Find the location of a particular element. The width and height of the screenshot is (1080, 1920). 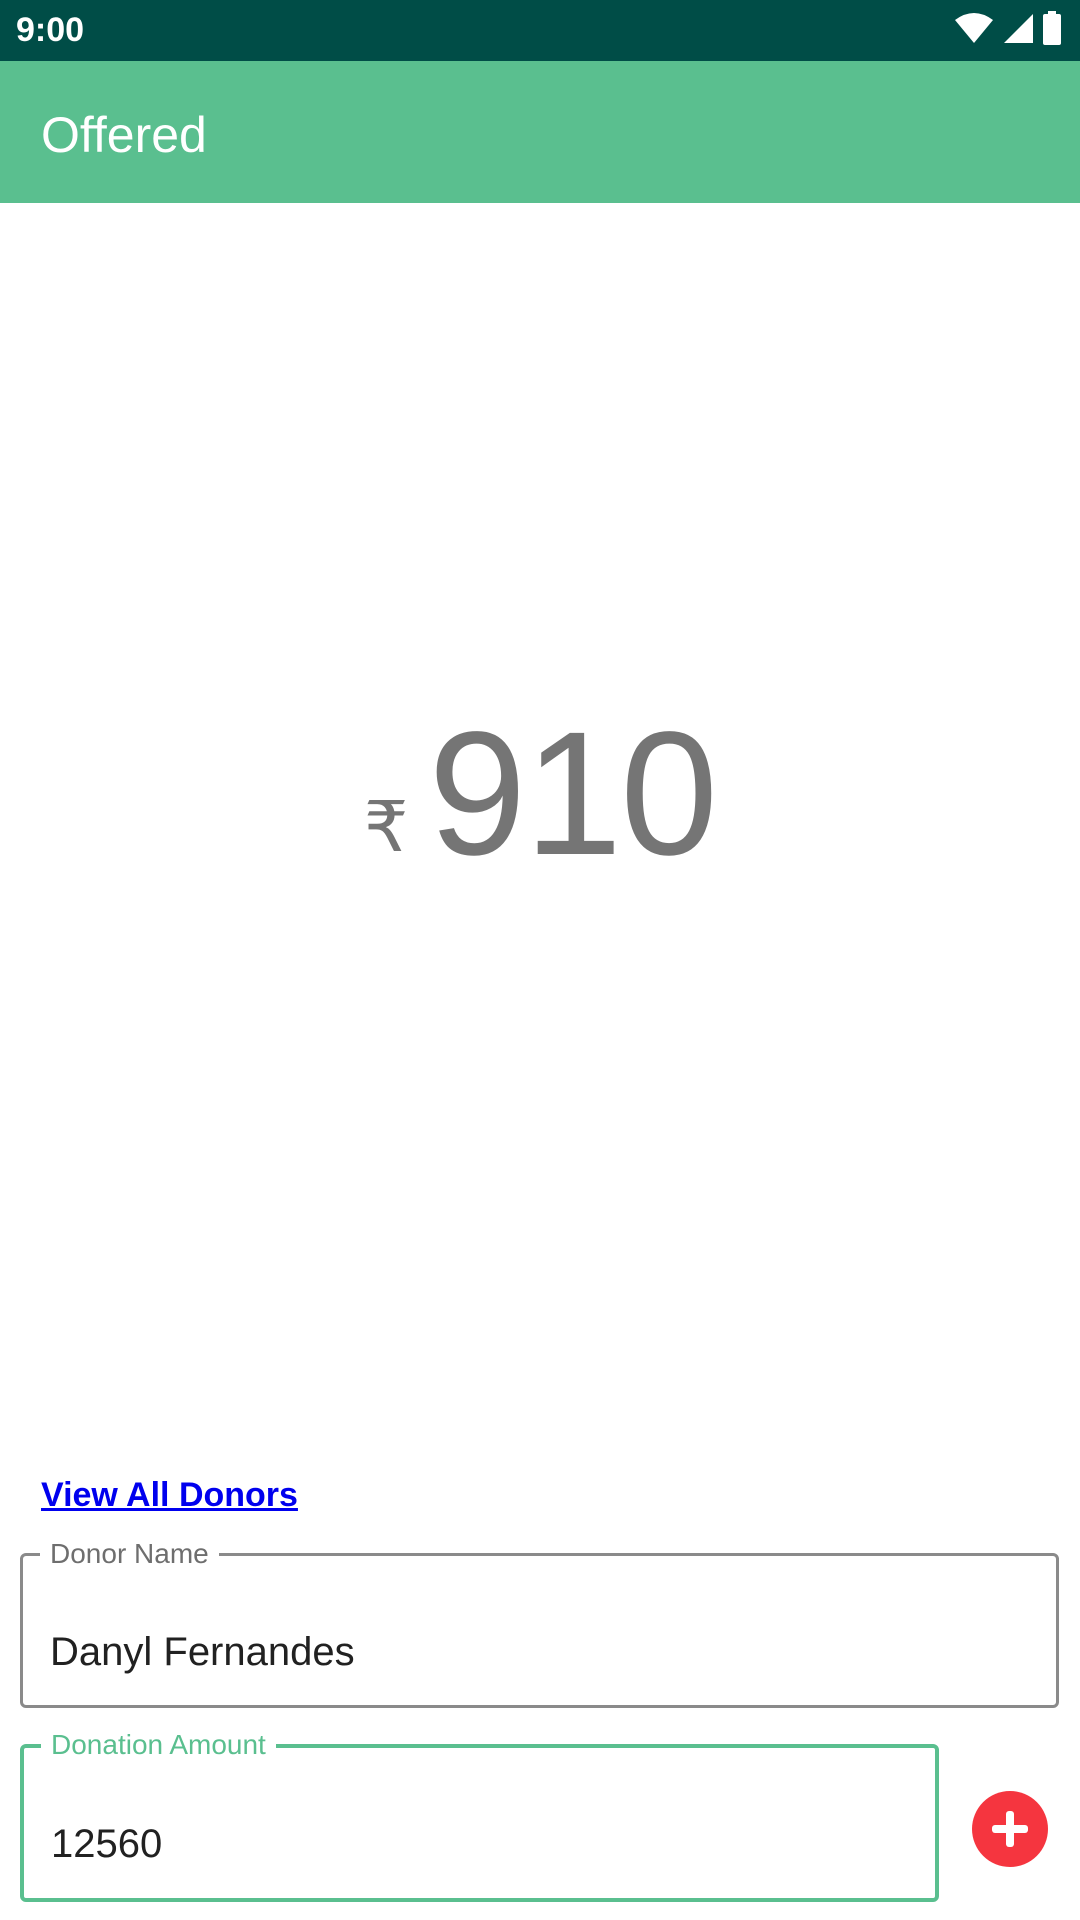

wifi-icon is located at coordinates (974, 30).